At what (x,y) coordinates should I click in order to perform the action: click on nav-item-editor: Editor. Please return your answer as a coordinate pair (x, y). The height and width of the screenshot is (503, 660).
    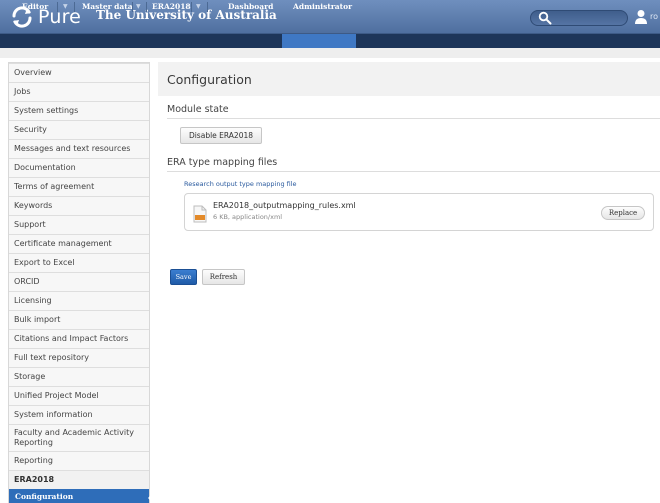
    Looking at the image, I should click on (35, 7).